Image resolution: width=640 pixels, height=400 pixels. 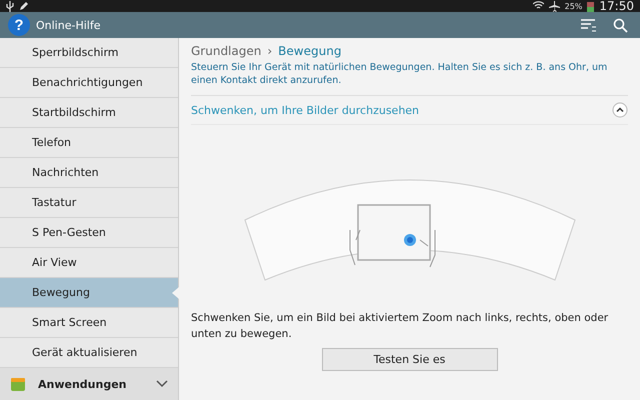 I want to click on apps-icon, so click(x=18, y=384).